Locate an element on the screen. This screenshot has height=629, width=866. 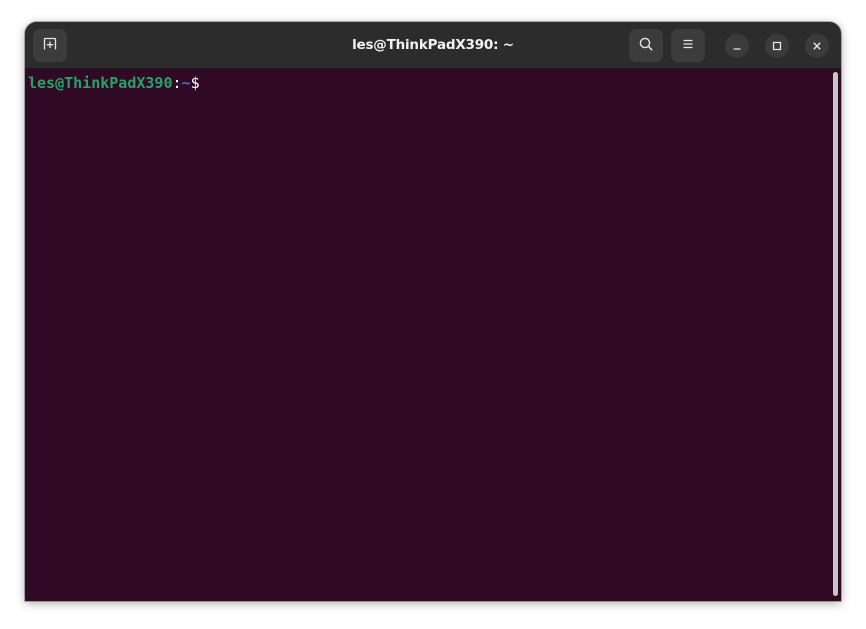
minimize-button is located at coordinates (737, 46).